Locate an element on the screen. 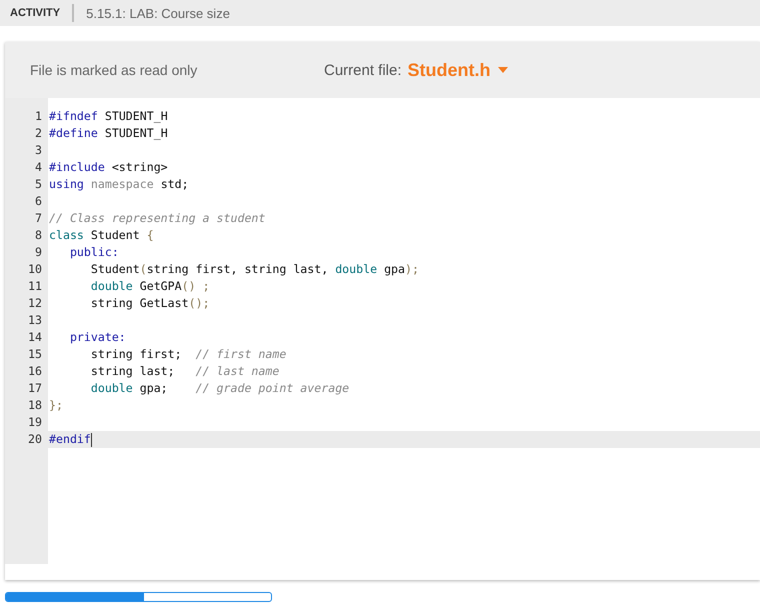 The image size is (760, 613). line-number: 8 is located at coordinates (38, 235).